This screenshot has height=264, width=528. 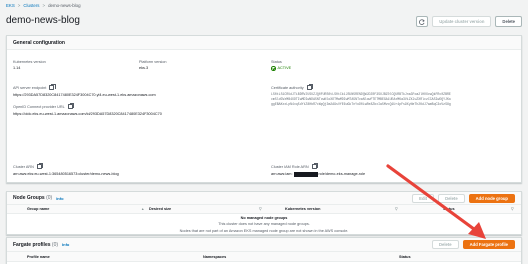 I want to click on cluster-arn-label: Cluster ARN, so click(x=28, y=166).